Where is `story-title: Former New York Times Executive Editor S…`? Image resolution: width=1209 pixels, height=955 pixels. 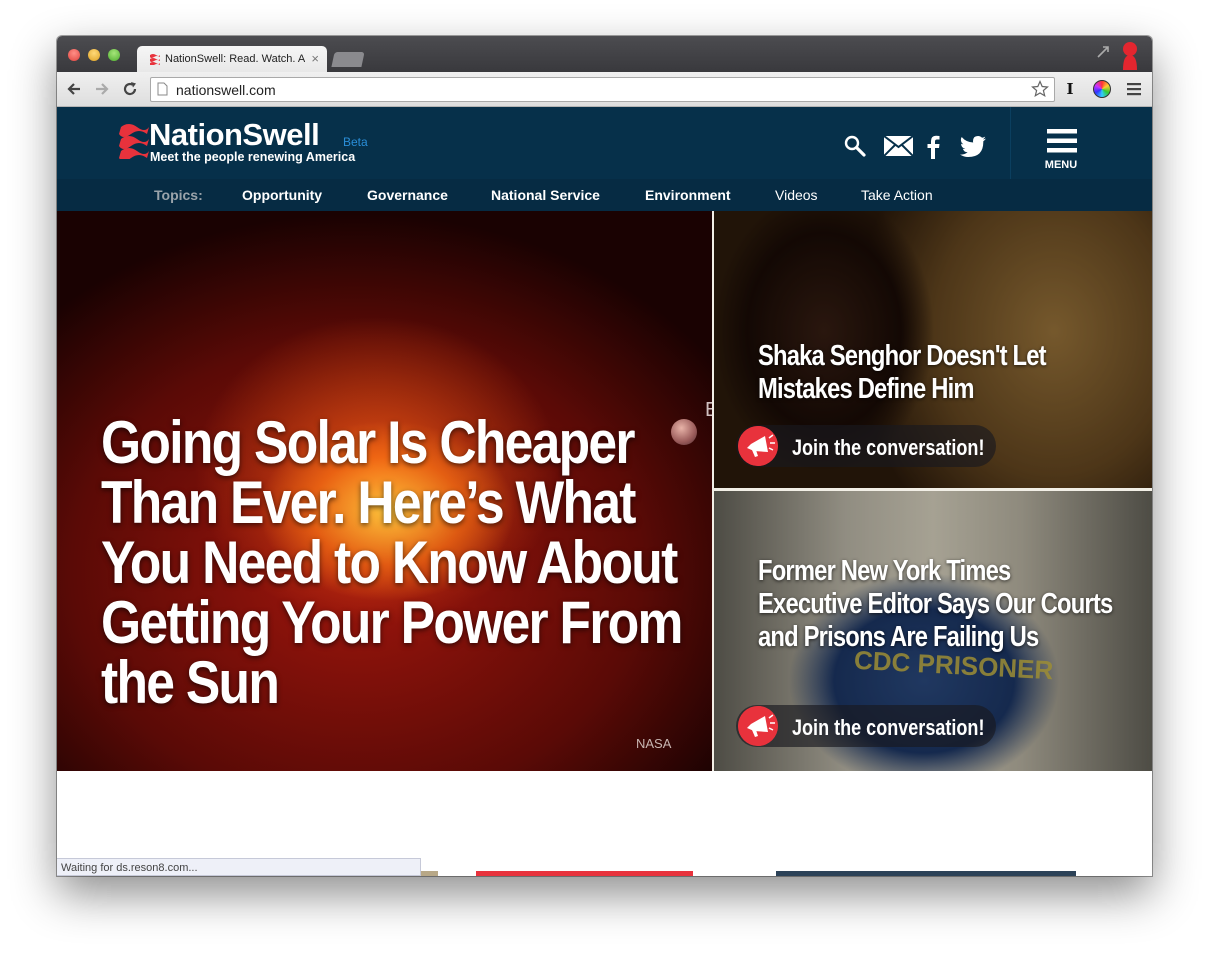
story-title: Former New York Times Executive Editor S… is located at coordinates (938, 604).